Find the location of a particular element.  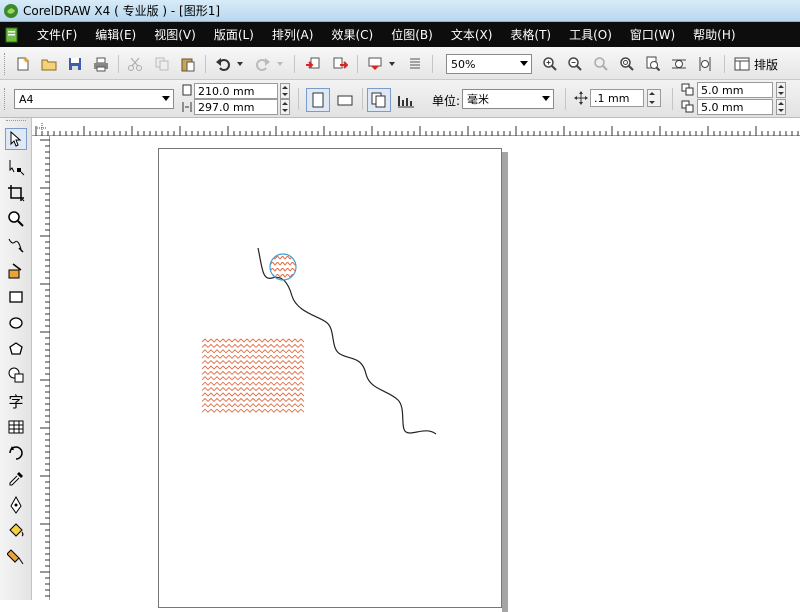

paste-button is located at coordinates (188, 64).